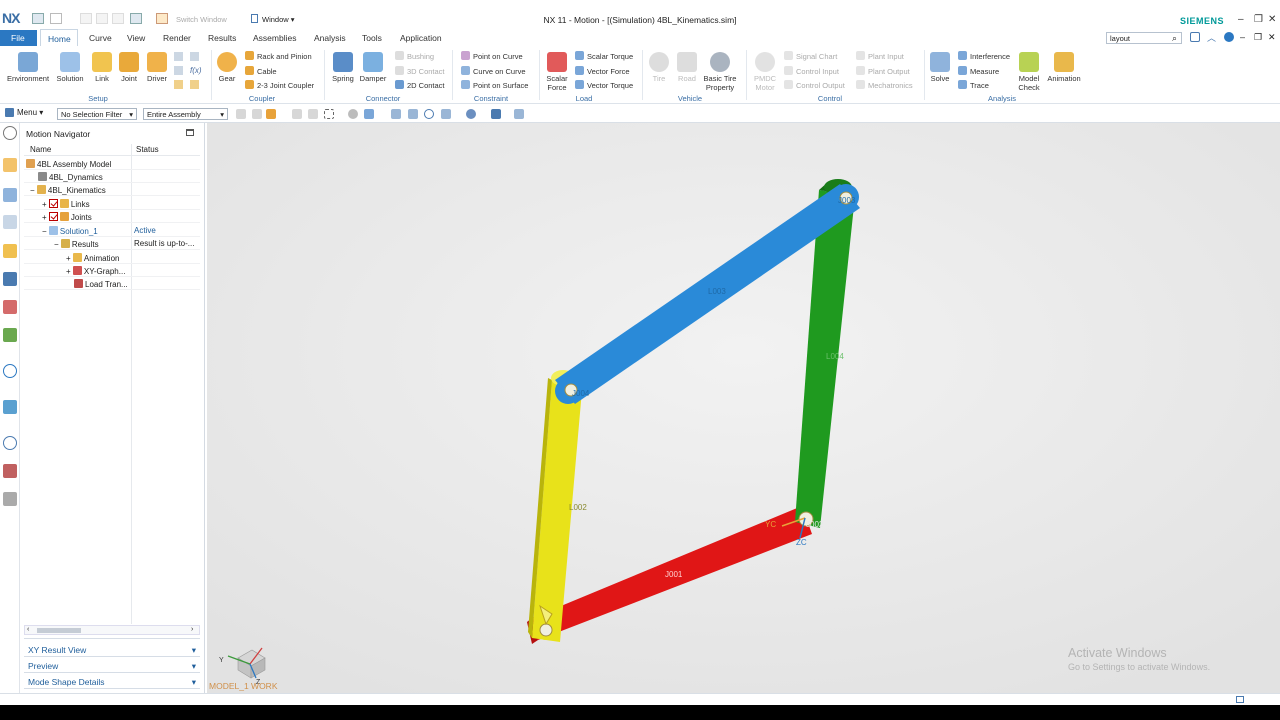 The width and height of the screenshot is (1280, 720). What do you see at coordinates (884, 85) in the screenshot?
I see `mechatronics-button: Mechatronics` at bounding box center [884, 85].